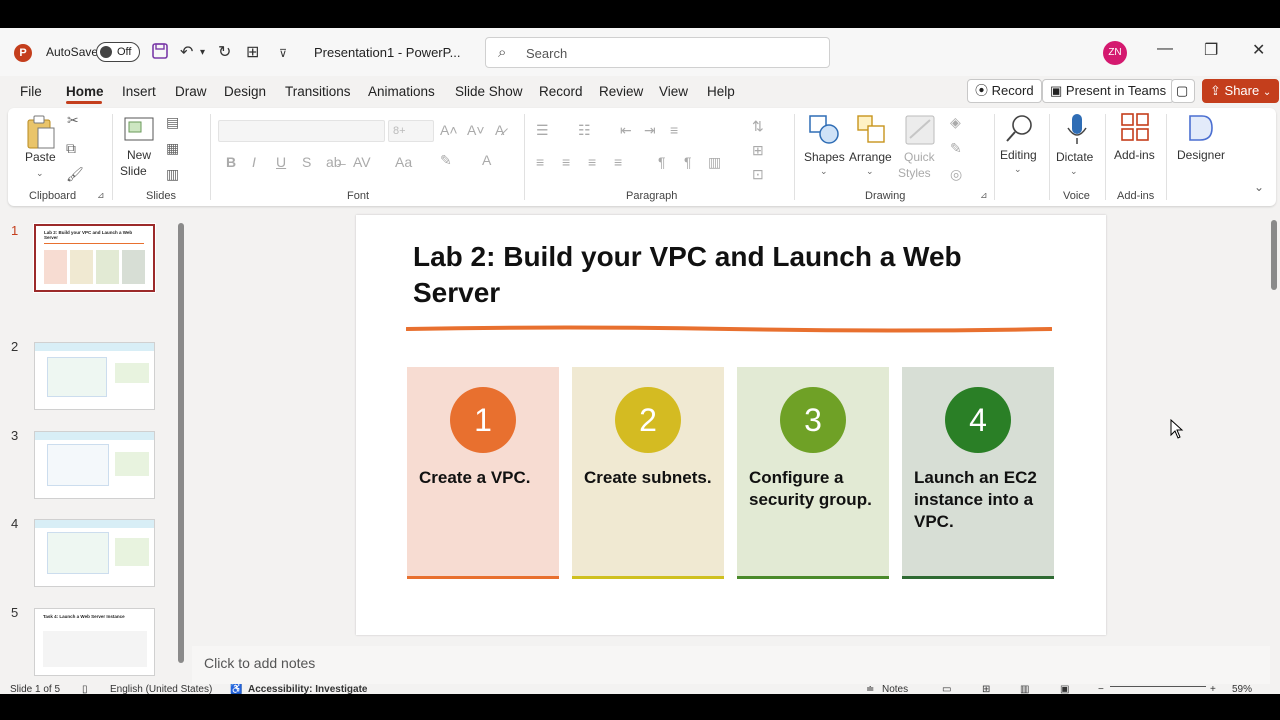 This screenshot has height=720, width=1280. What do you see at coordinates (1201, 155) in the screenshot?
I see `designer-label: Designer` at bounding box center [1201, 155].